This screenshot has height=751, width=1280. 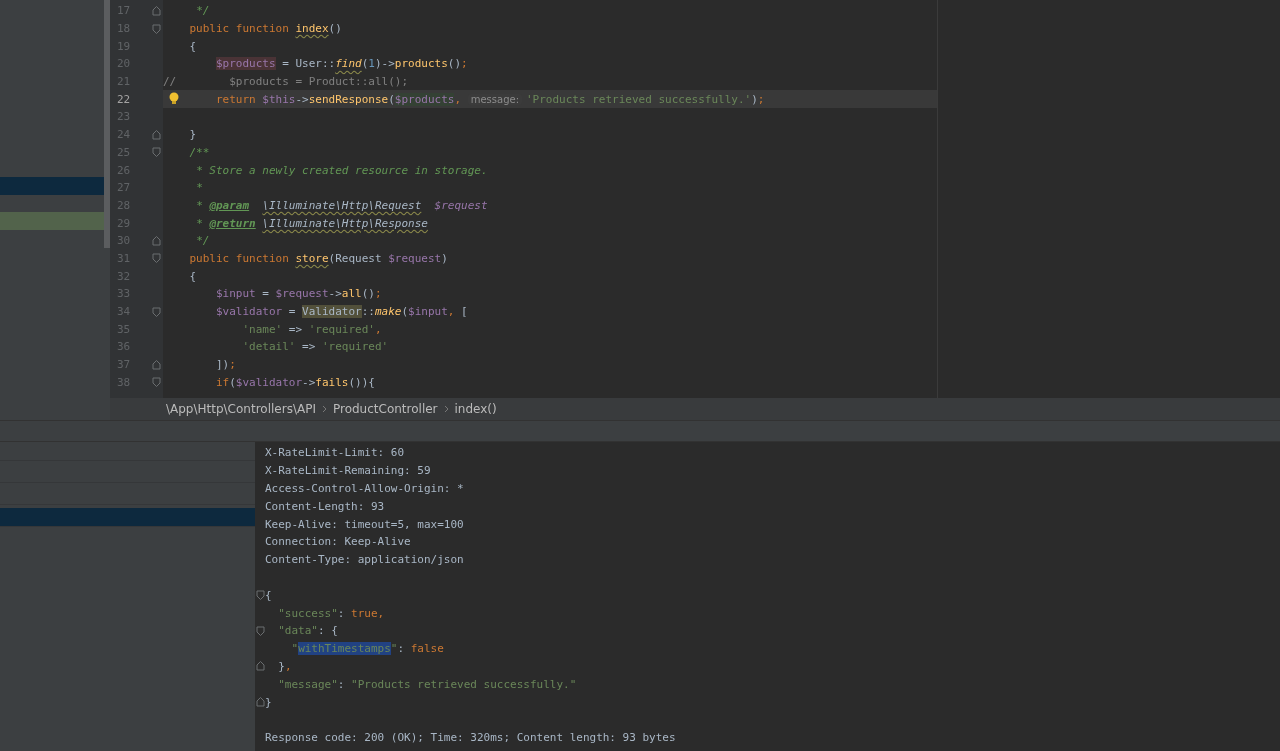 What do you see at coordinates (341, 312) in the screenshot?
I see `code-line: $validator = Validator::make($input, [` at bounding box center [341, 312].